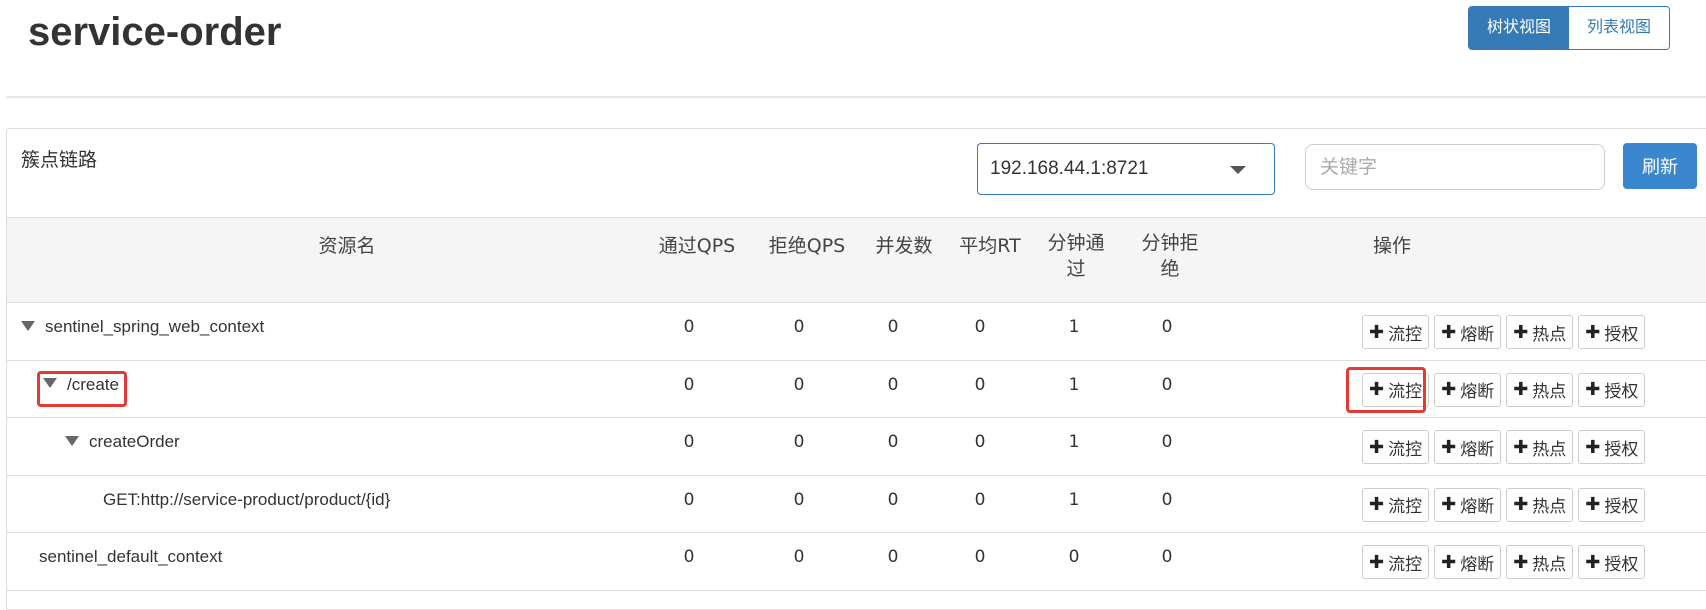  What do you see at coordinates (1504, 562) in the screenshot?
I see `row-actions: ✚ 流控 ✚ 熔断 ✚ 热点 ✚ 授权` at bounding box center [1504, 562].